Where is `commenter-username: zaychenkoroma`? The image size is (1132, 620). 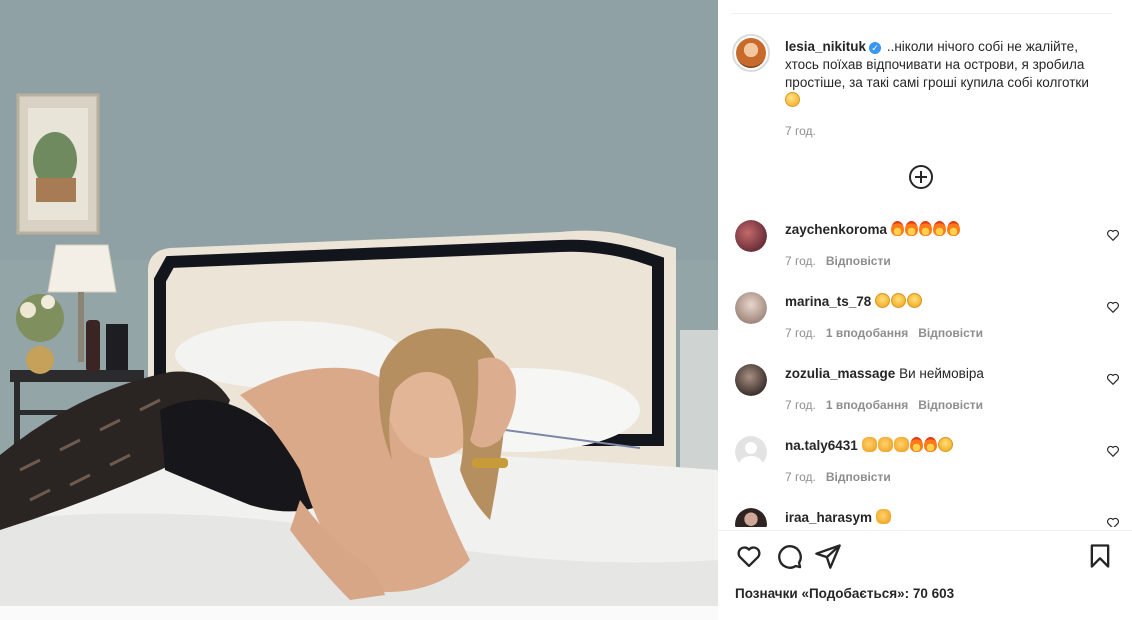 commenter-username: zaychenkoroma is located at coordinates (836, 229).